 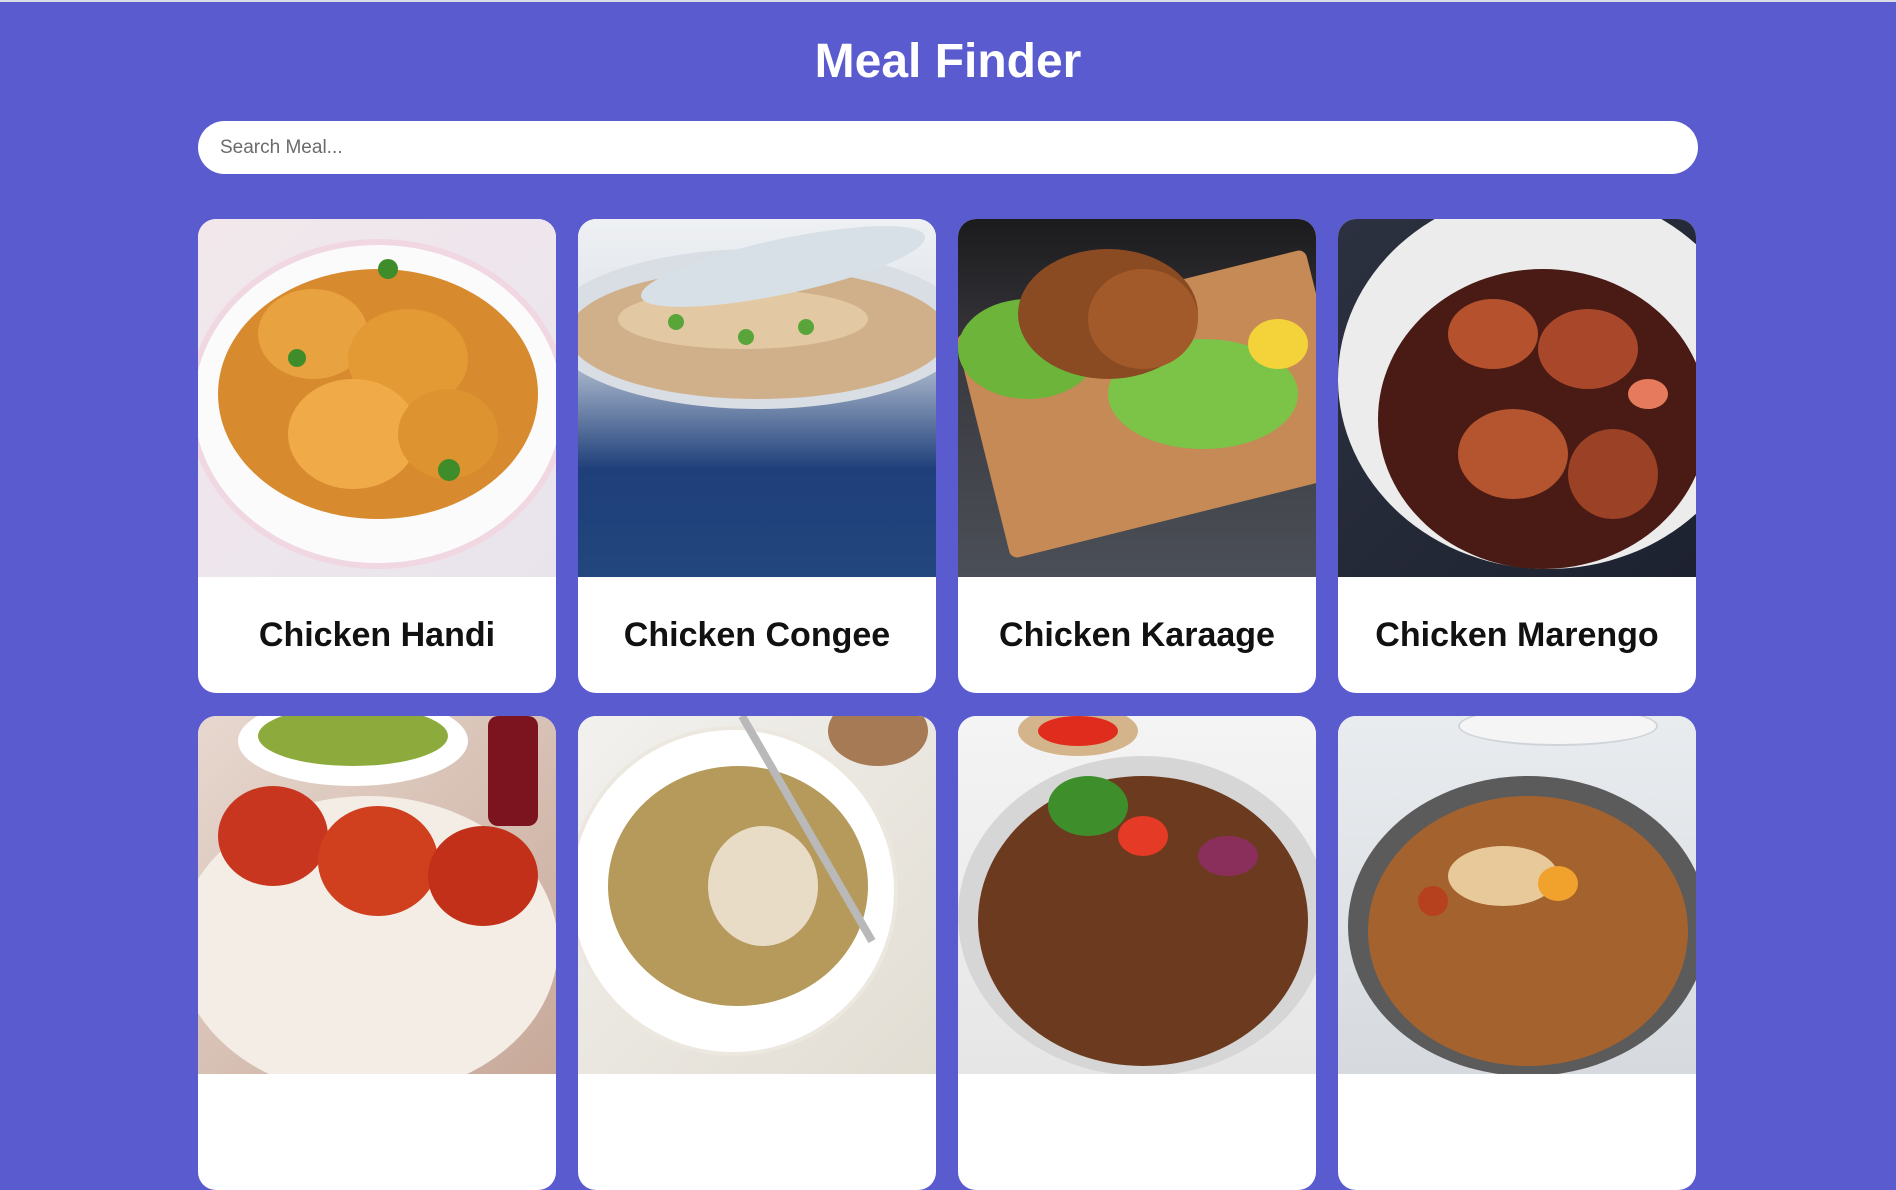 What do you see at coordinates (948, 1) in the screenshot?
I see `top-border` at bounding box center [948, 1].